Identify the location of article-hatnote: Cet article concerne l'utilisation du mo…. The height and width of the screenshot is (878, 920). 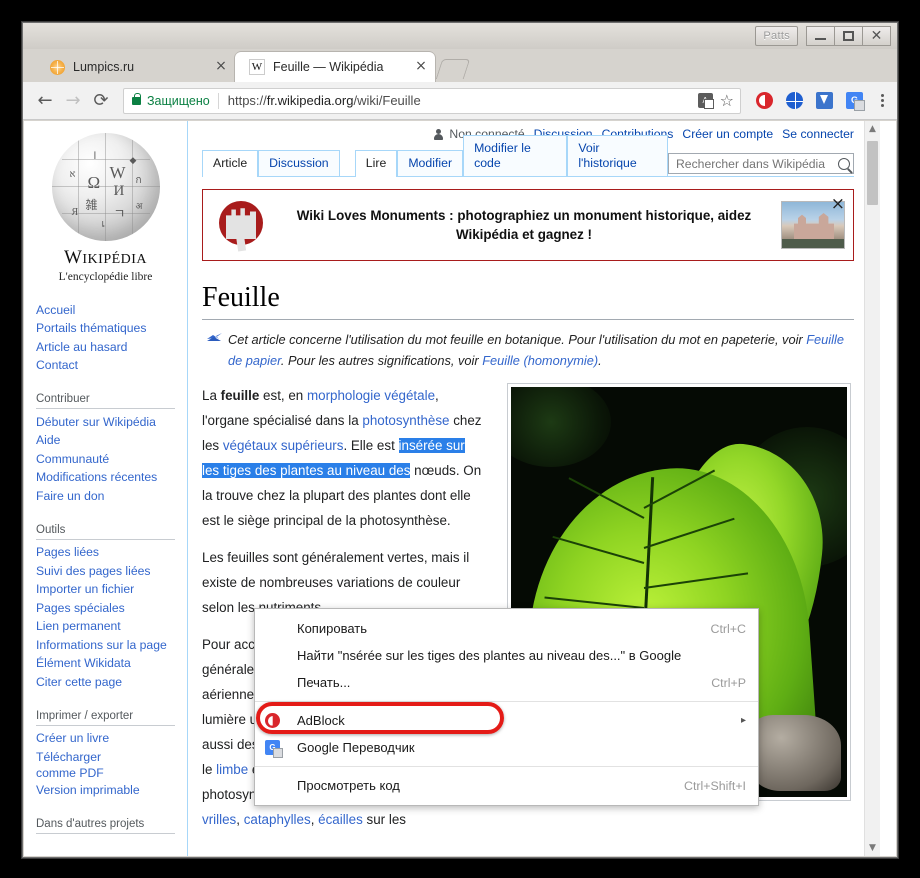
(530, 350).